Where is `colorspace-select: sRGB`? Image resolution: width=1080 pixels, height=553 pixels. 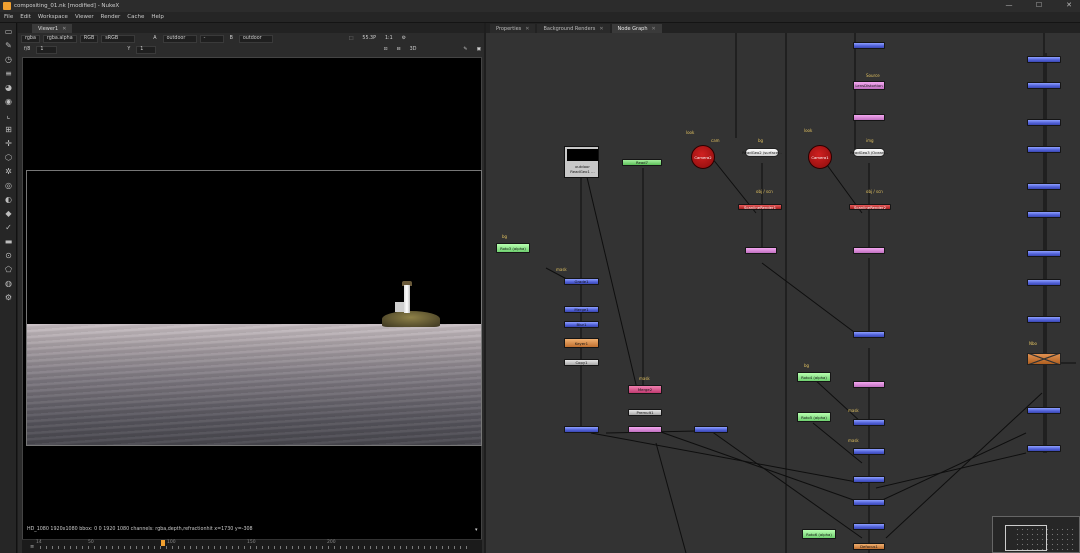
colorspace-select: sRGB is located at coordinates (118, 38).